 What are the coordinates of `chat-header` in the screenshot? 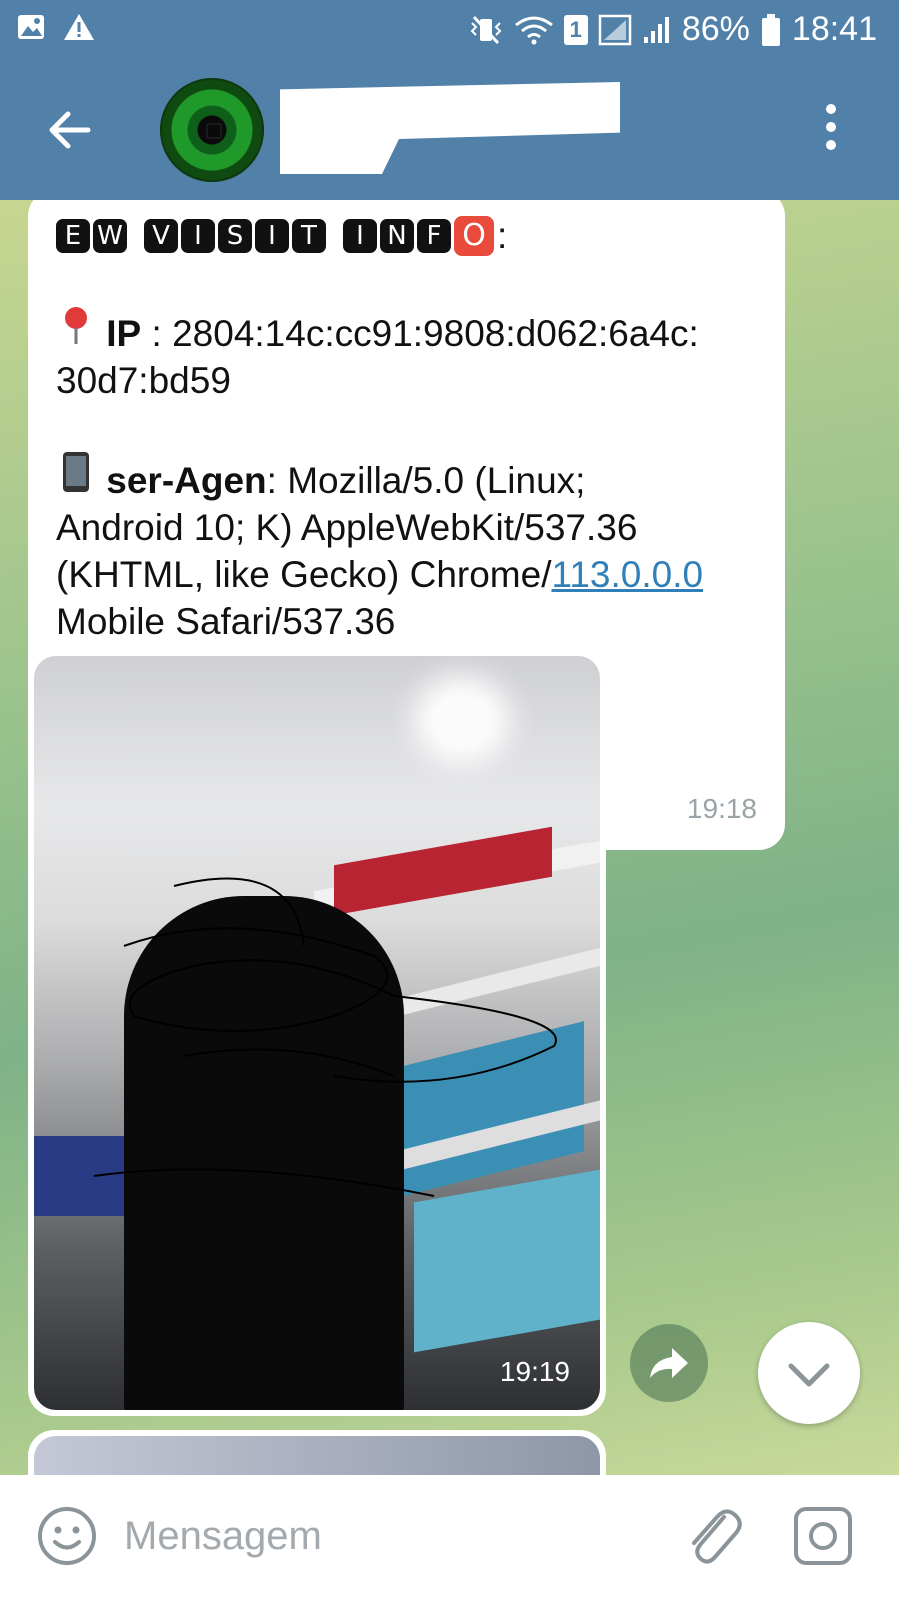 It's located at (449, 131).